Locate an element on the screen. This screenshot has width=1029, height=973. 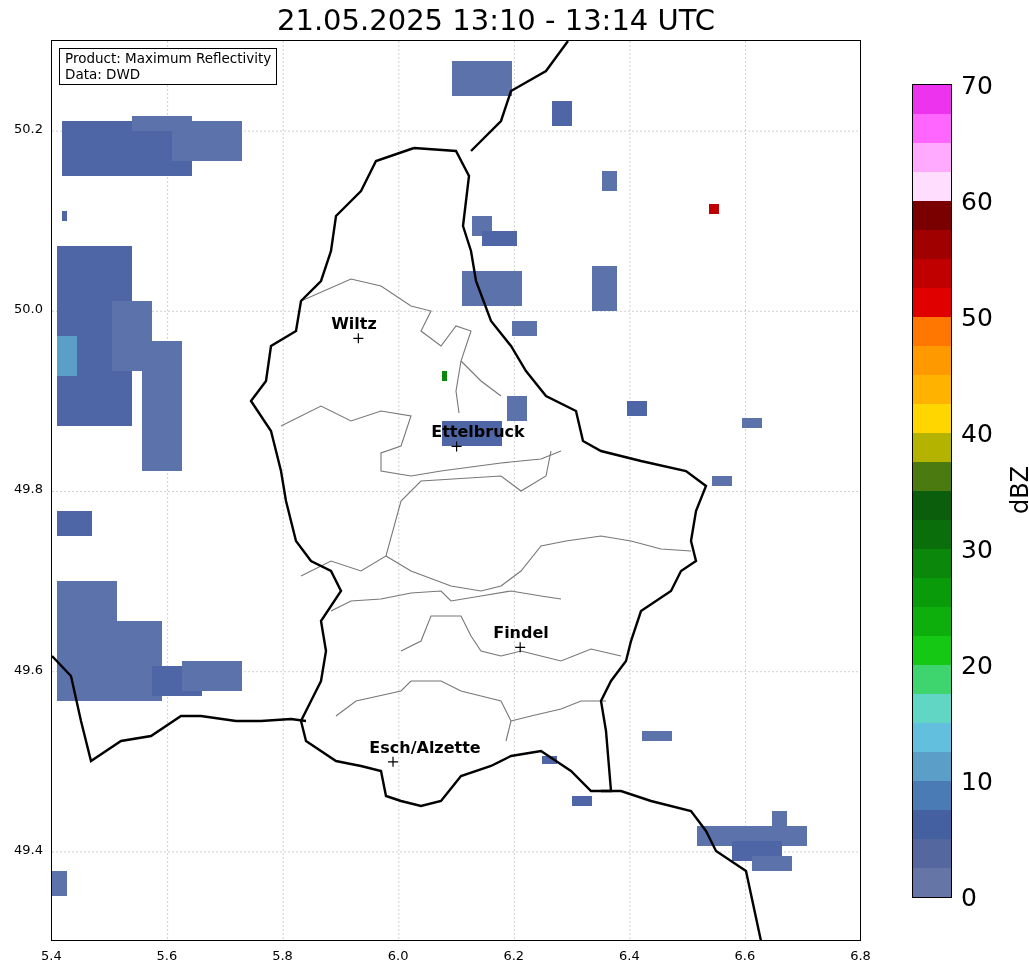
axis-tick-label: 49.8 is located at coordinates (28, 489).